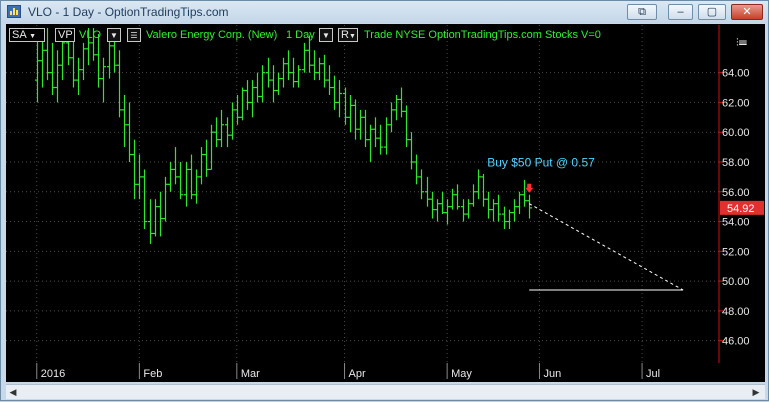 The image size is (769, 402). I want to click on price-tick-label: 60.00, so click(736, 133).